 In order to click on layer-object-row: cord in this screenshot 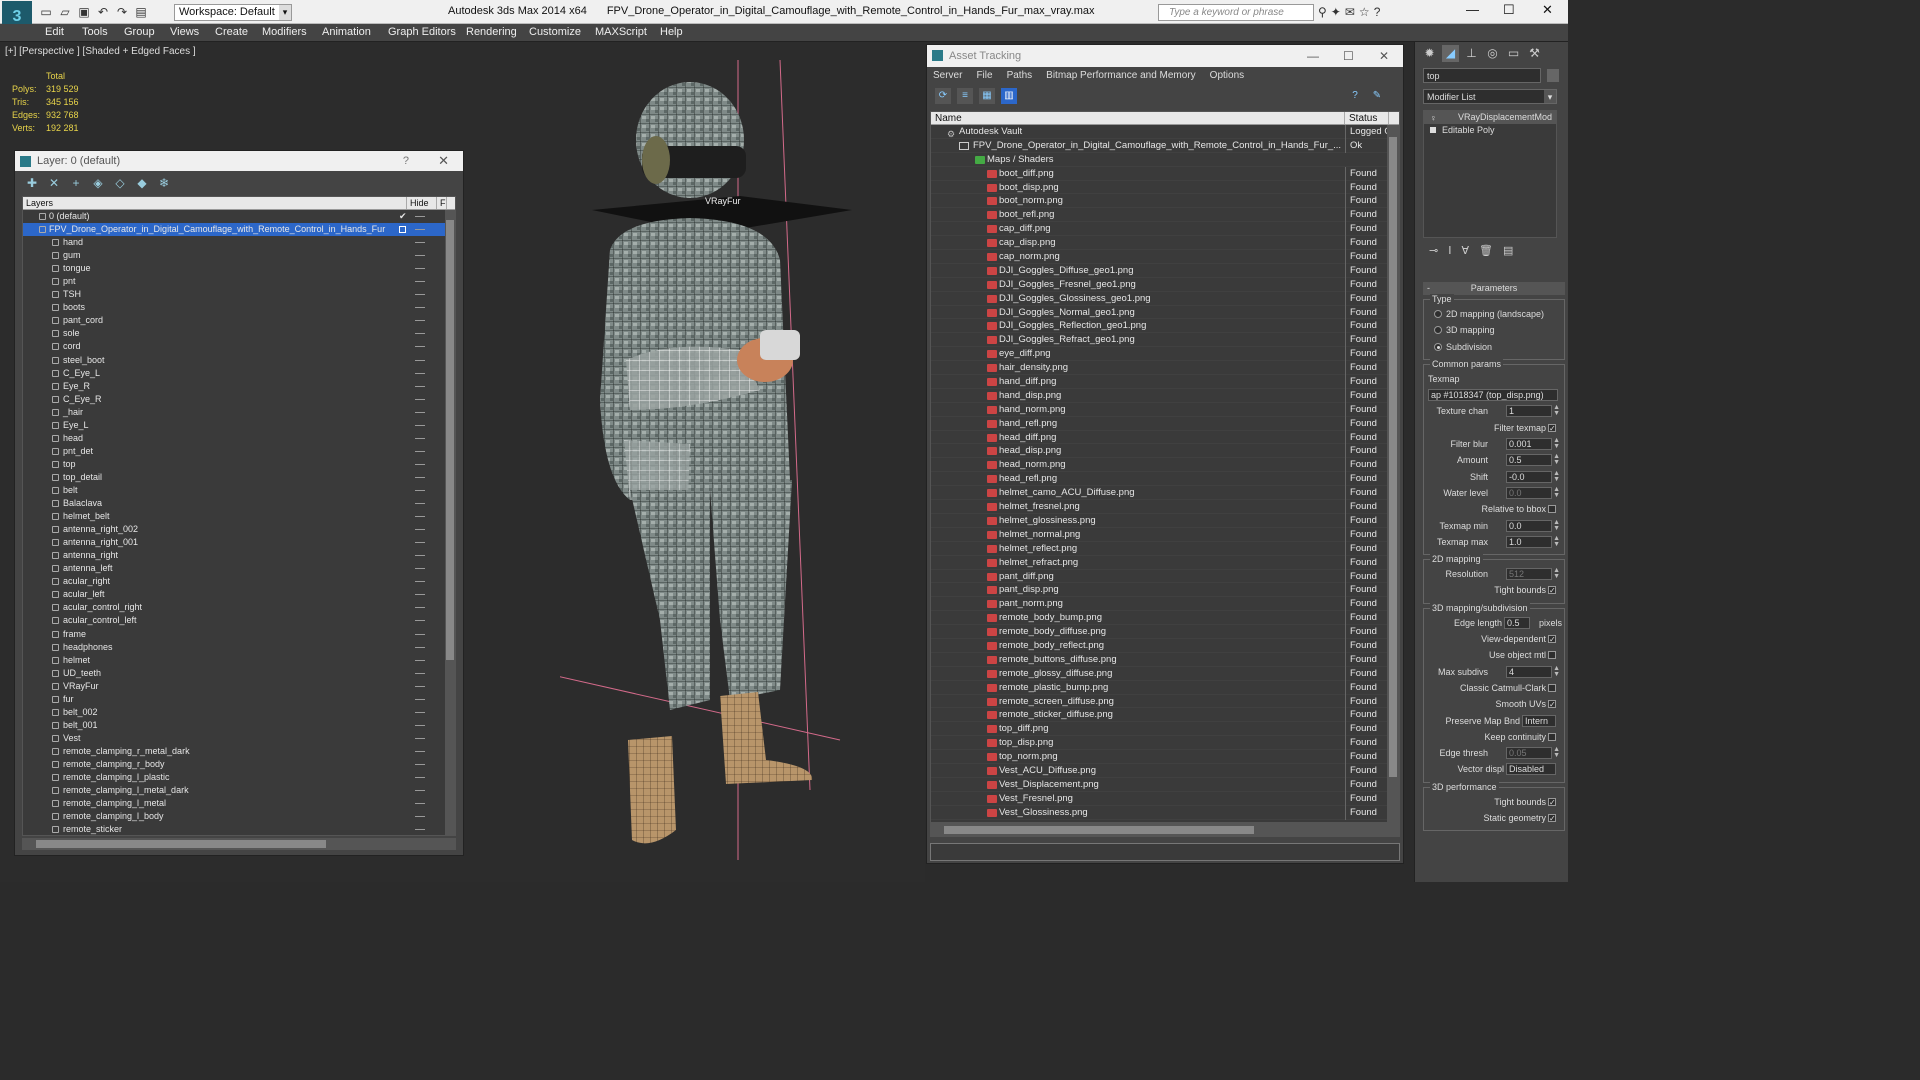, I will do `click(239, 346)`.